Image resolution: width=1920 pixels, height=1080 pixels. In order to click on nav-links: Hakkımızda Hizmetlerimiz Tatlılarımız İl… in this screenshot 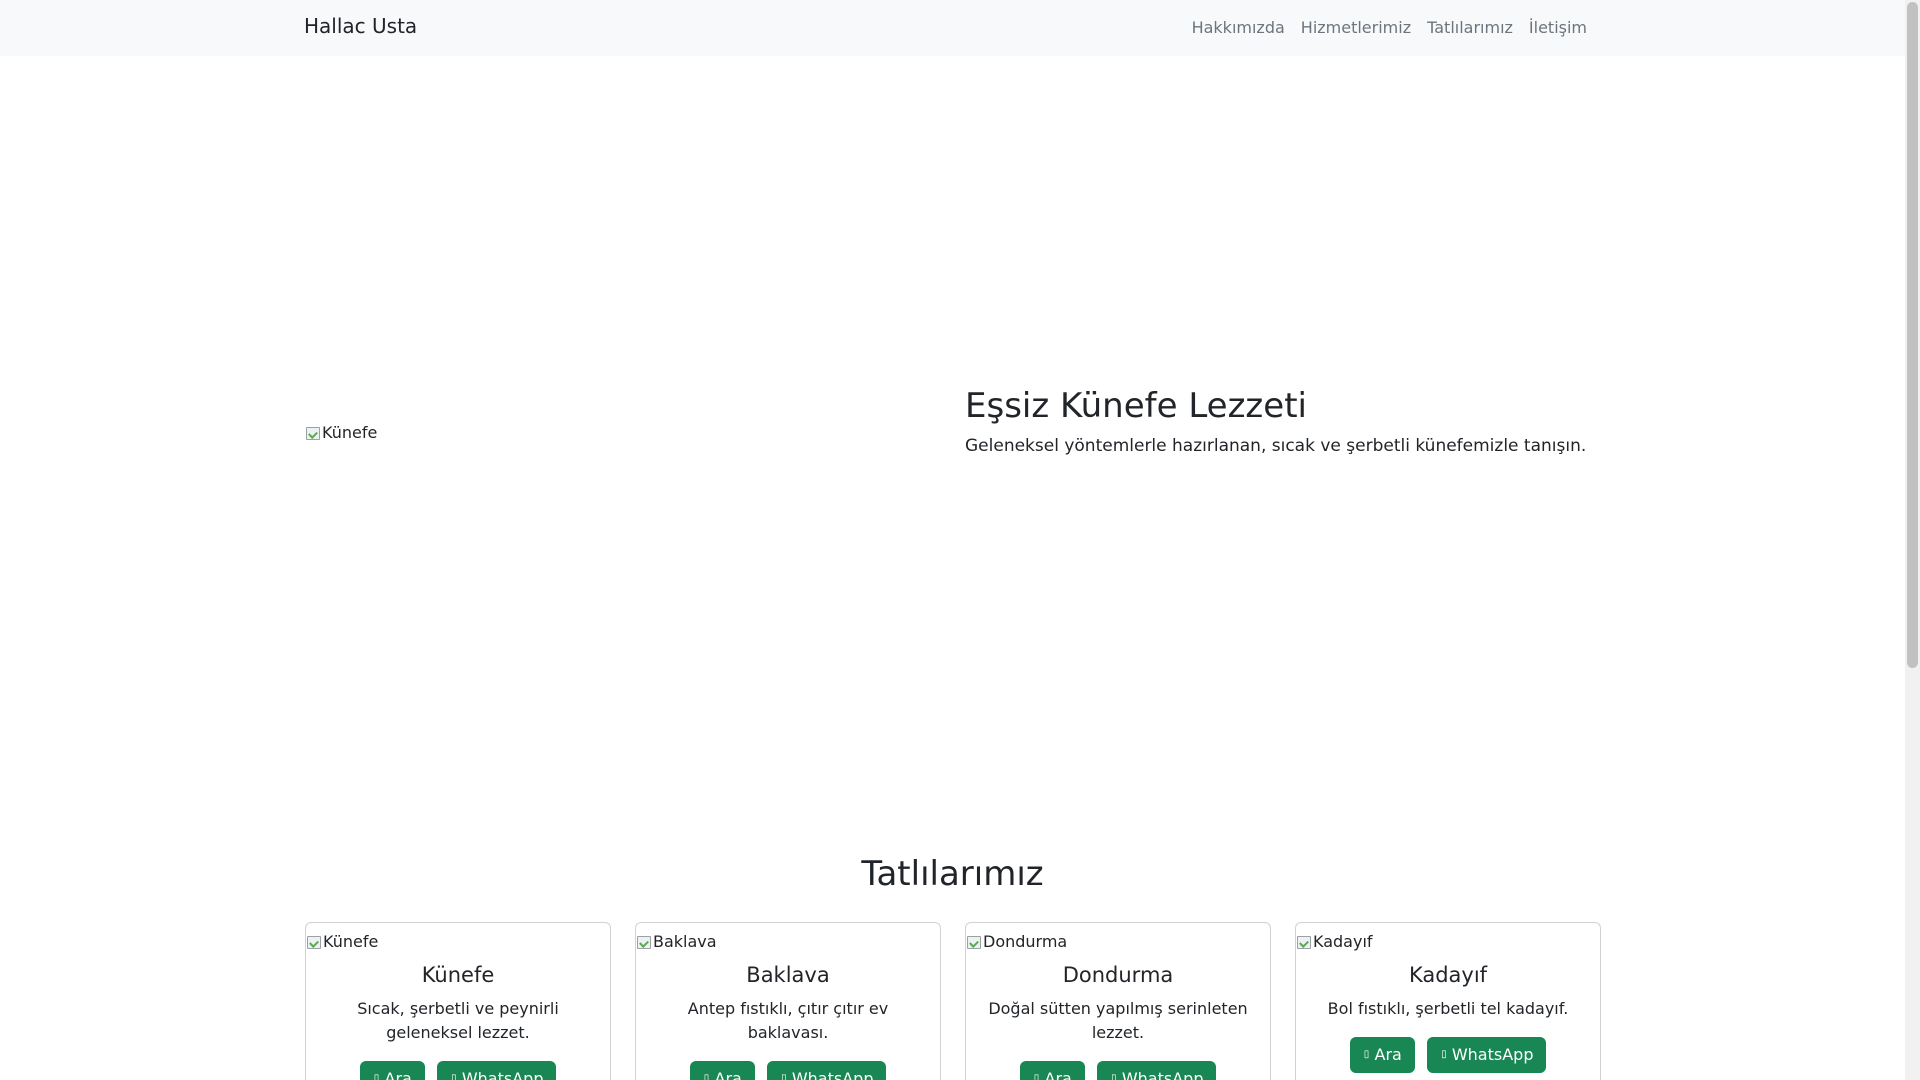, I will do `click(1389, 28)`.